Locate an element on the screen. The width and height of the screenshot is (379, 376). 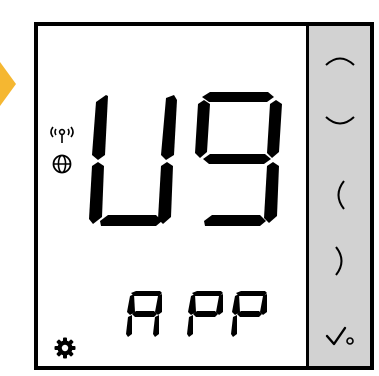
up-button is located at coordinates (339, 60).